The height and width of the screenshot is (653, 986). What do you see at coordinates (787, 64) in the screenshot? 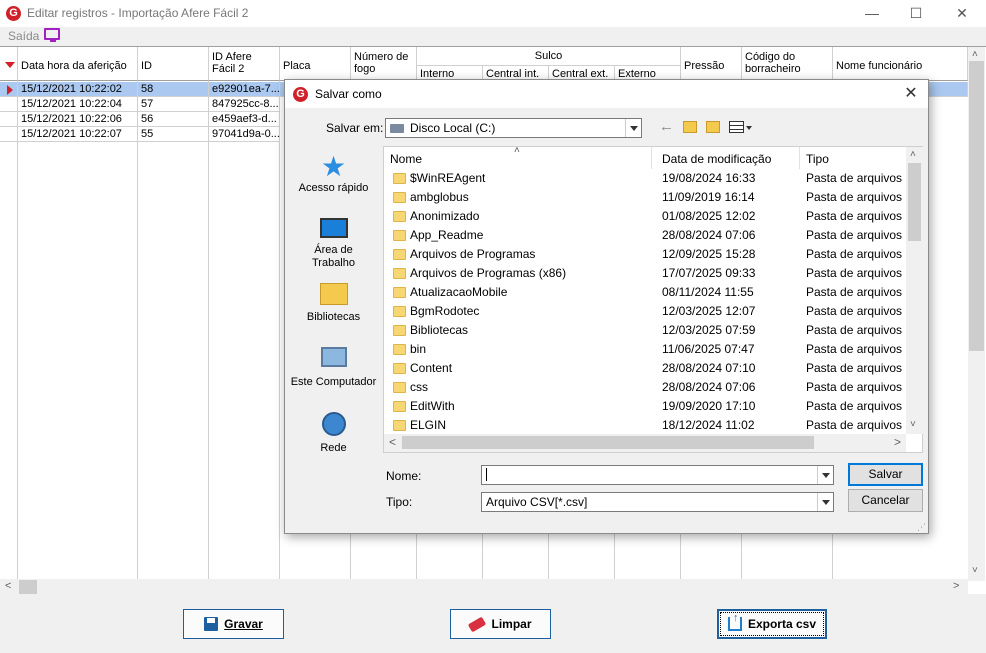
I see `col-header-codigo-borracheiro: Código do borracheiro` at bounding box center [787, 64].